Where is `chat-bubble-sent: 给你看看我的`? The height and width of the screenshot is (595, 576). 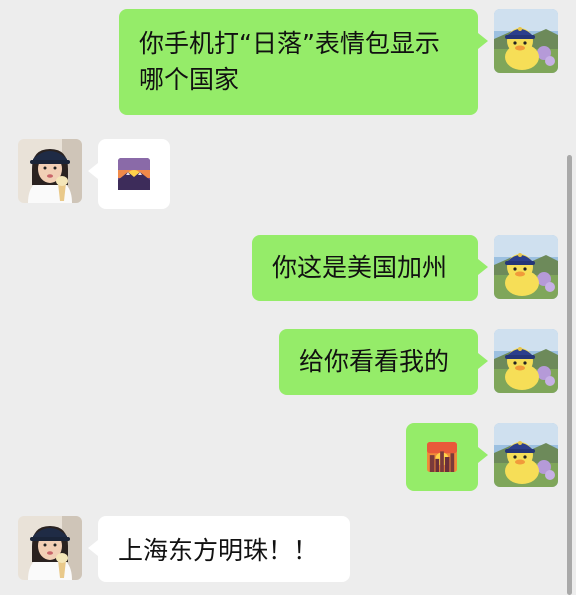 chat-bubble-sent: 给你看看我的 is located at coordinates (383, 362).